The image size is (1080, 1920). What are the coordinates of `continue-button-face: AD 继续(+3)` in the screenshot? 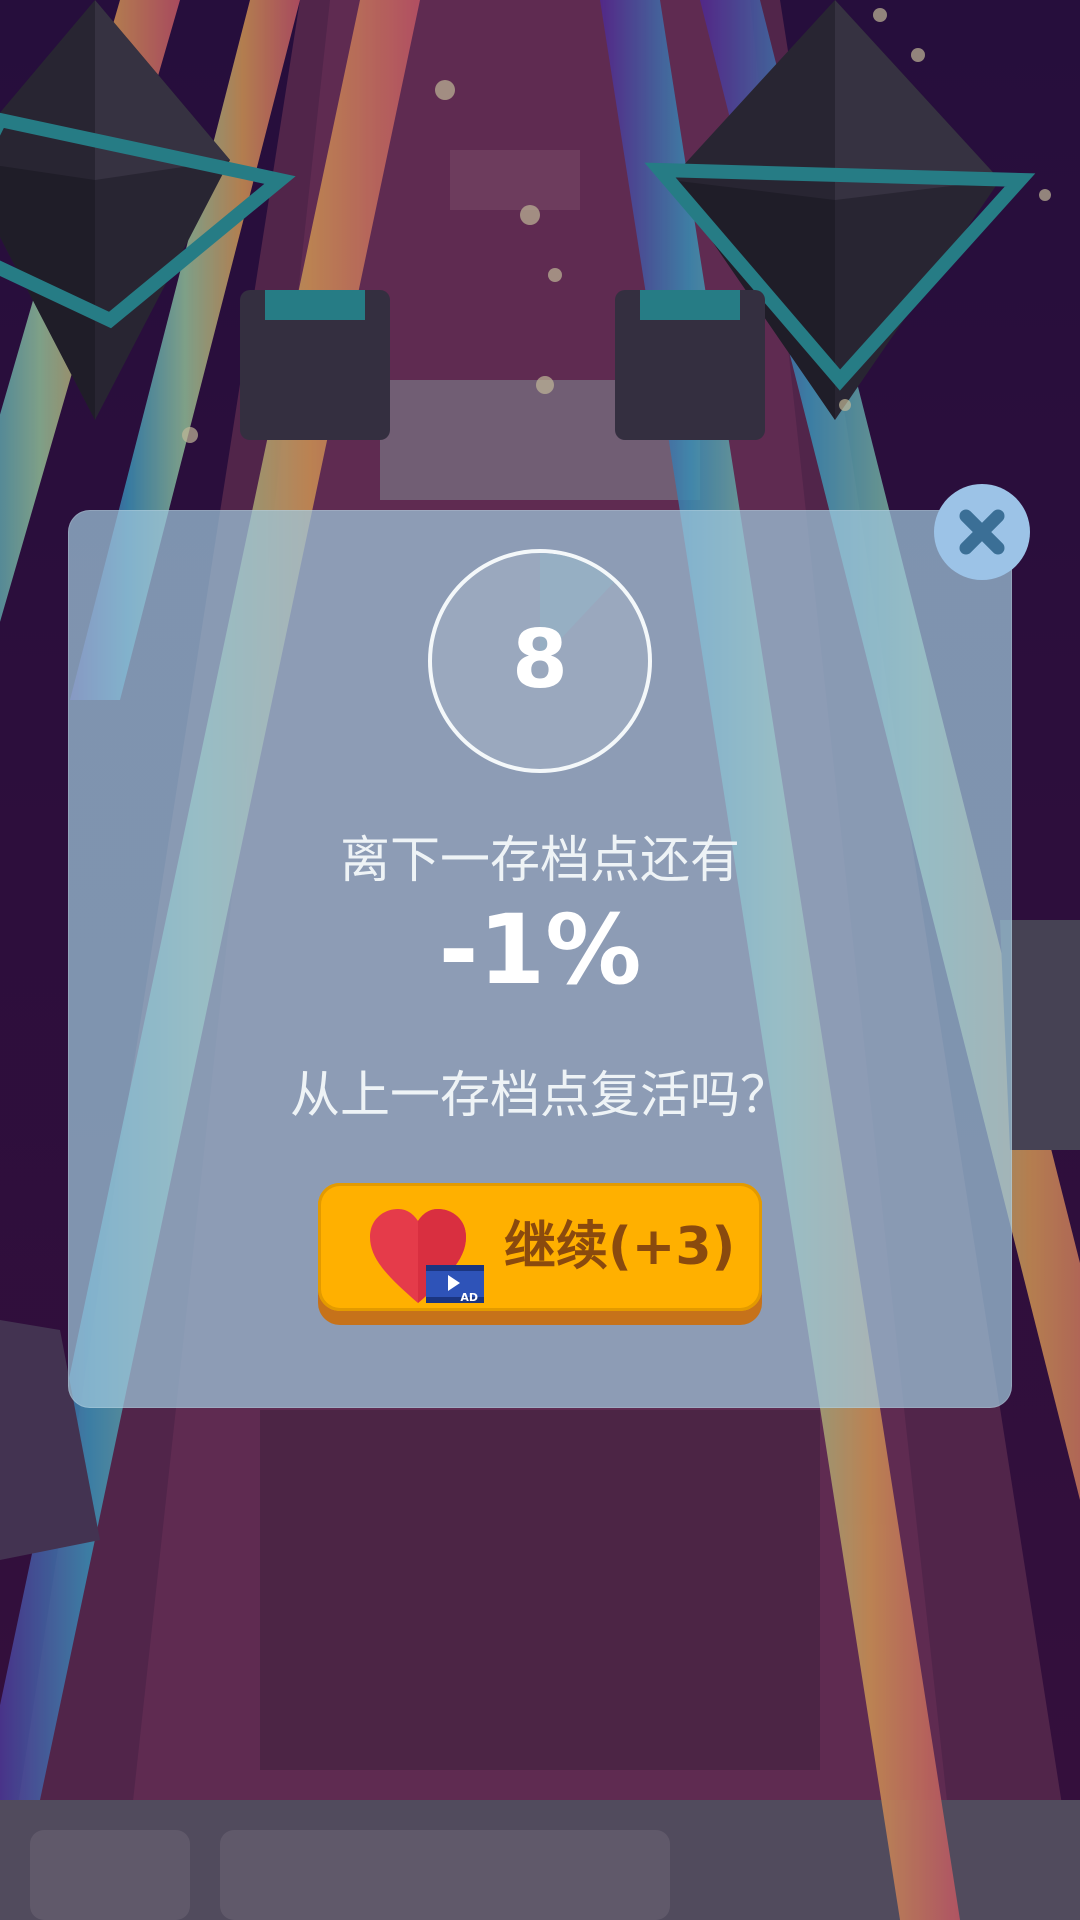 It's located at (540, 1247).